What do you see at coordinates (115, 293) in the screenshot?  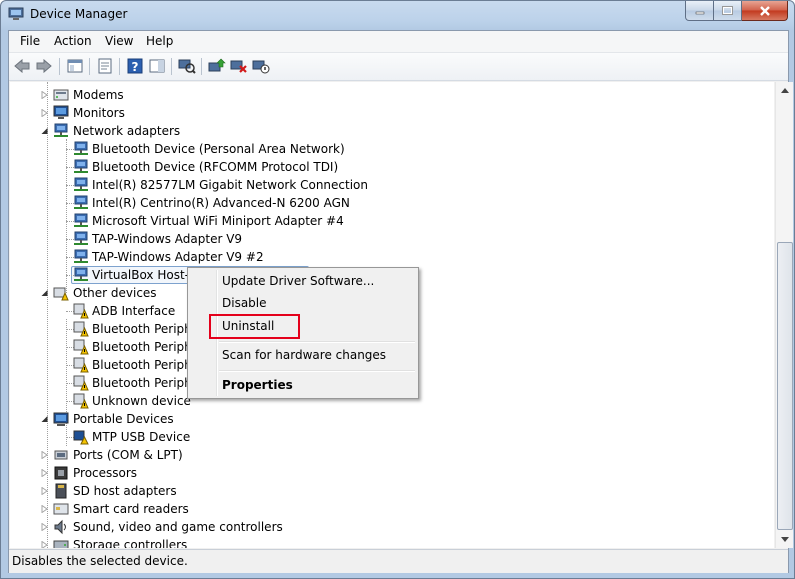 I see `tree-label: Other devices` at bounding box center [115, 293].